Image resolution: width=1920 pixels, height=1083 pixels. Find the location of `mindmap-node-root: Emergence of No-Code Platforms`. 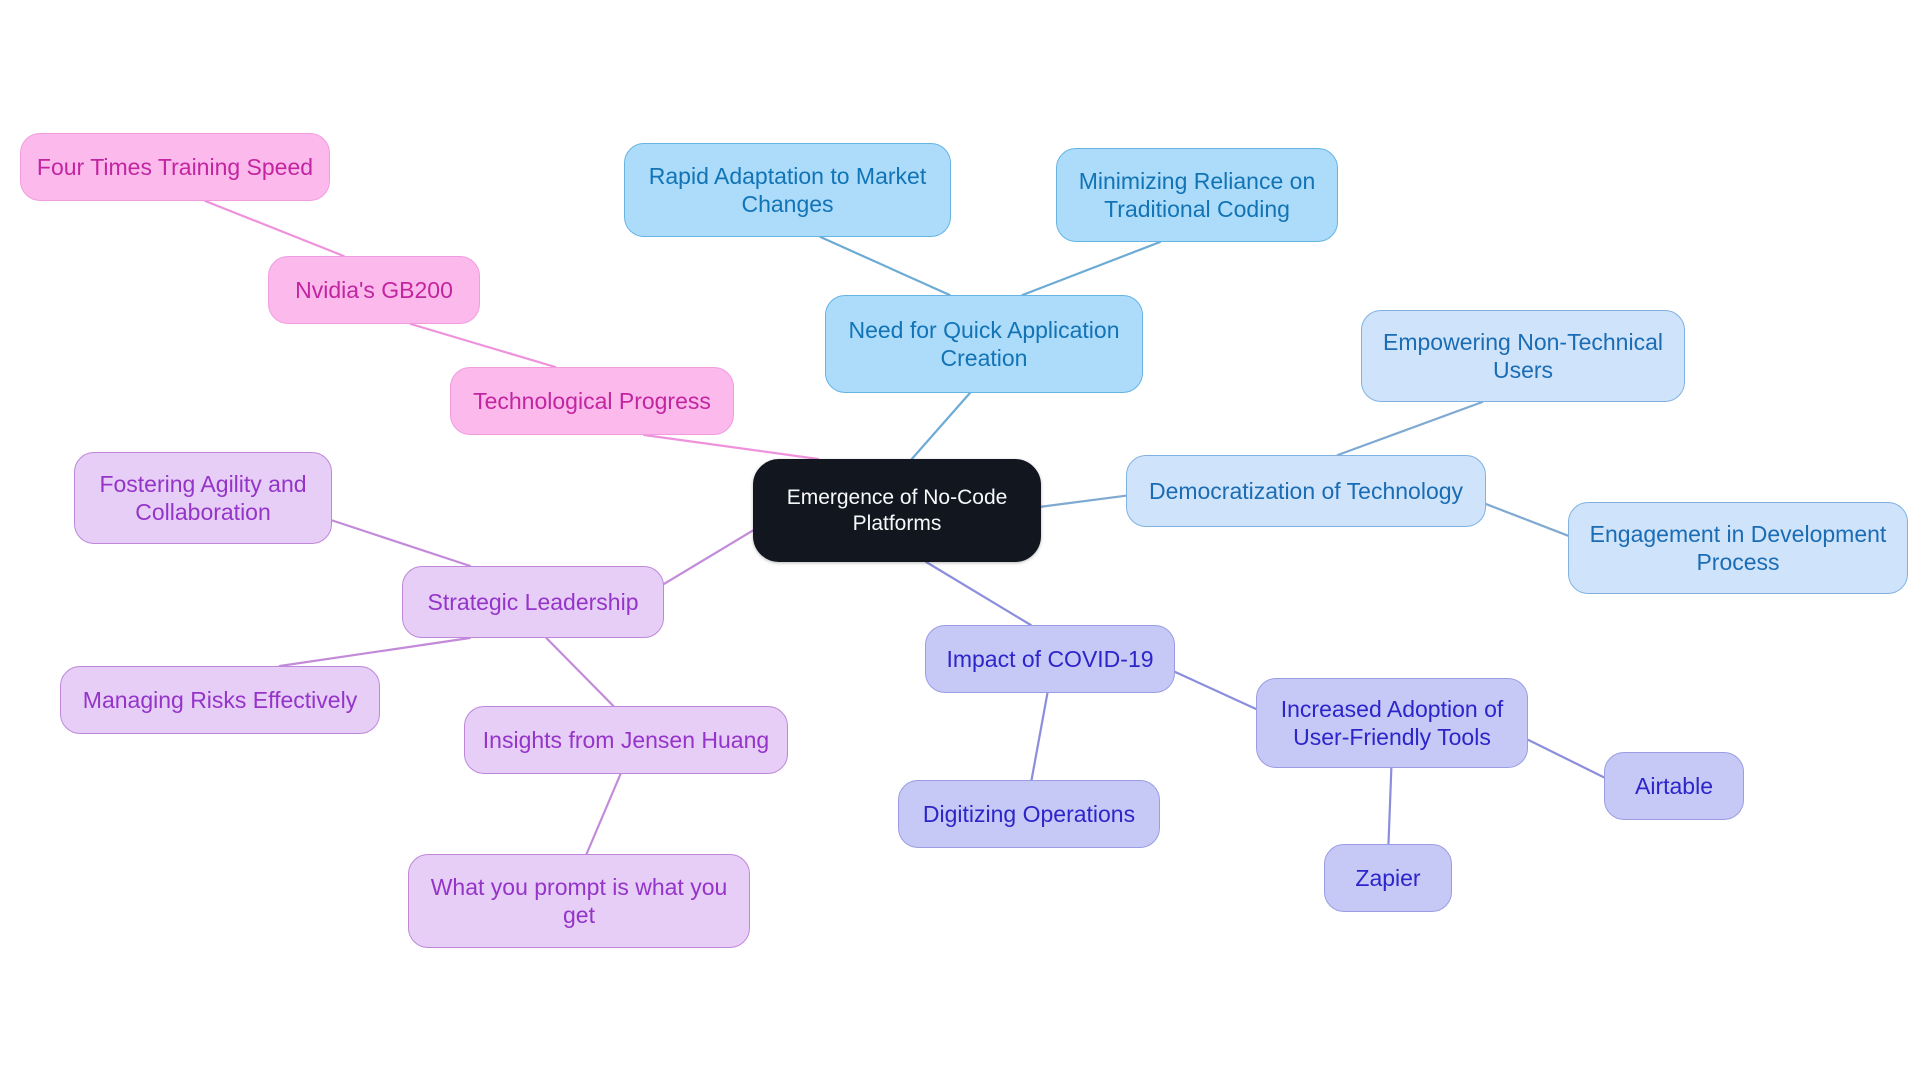

mindmap-node-root: Emergence of No-Code Platforms is located at coordinates (897, 510).